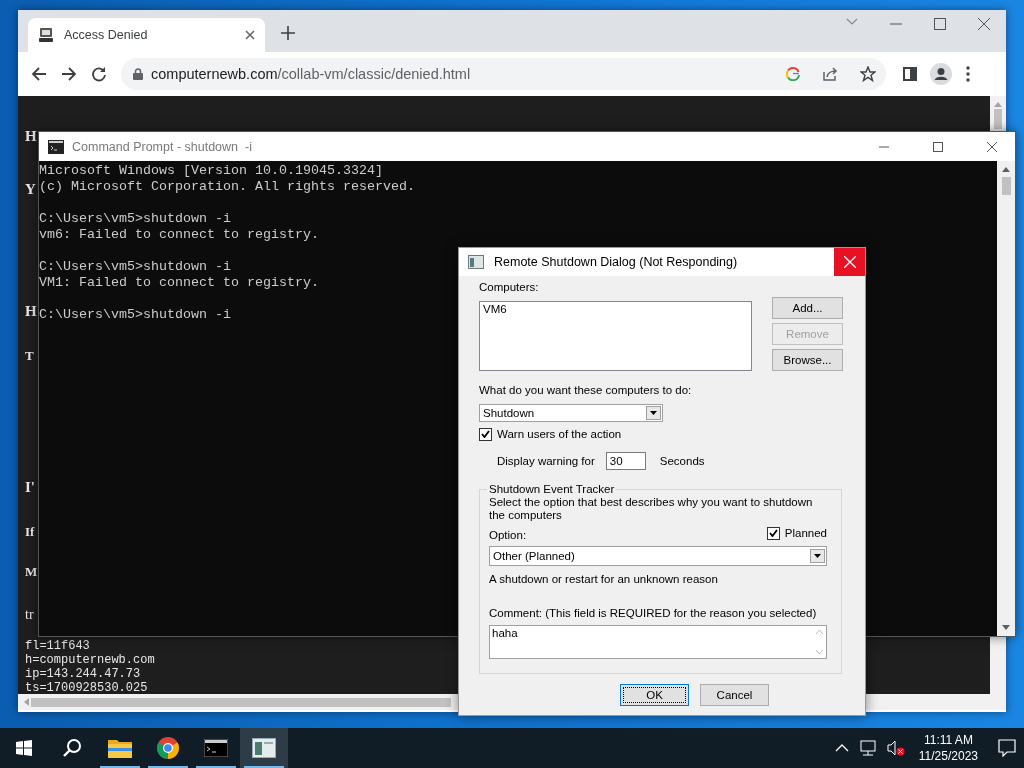  I want to click on new-tab-icon, so click(288, 33).